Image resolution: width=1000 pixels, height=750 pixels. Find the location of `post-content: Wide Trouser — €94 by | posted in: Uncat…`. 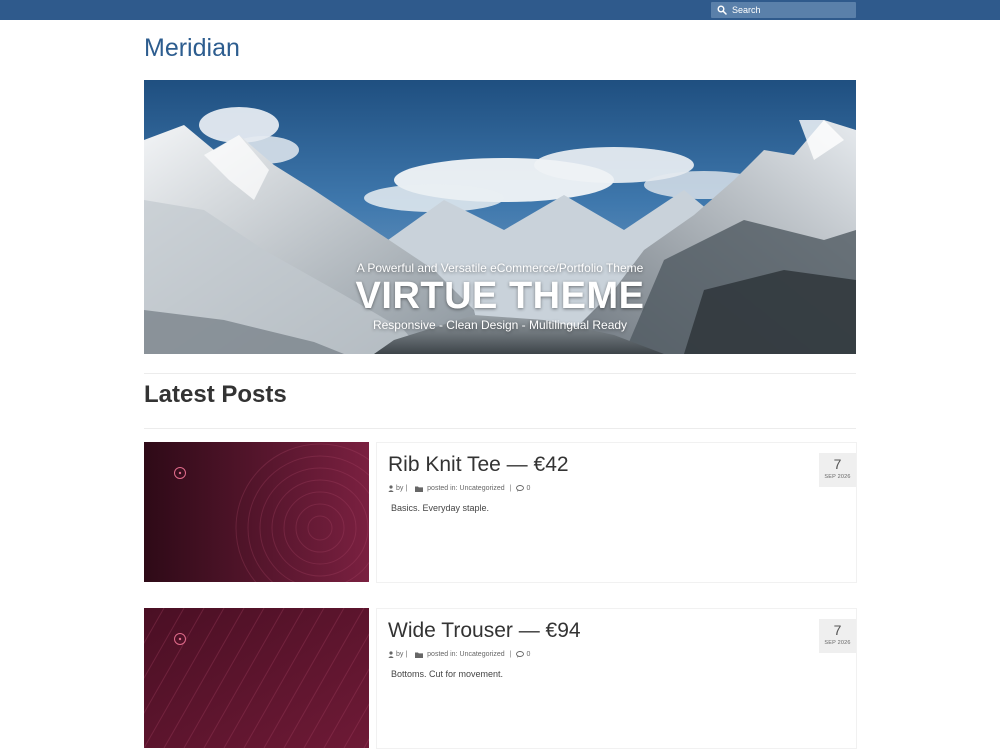

post-content: Wide Trouser — €94 by | posted in: Uncat… is located at coordinates (616, 678).